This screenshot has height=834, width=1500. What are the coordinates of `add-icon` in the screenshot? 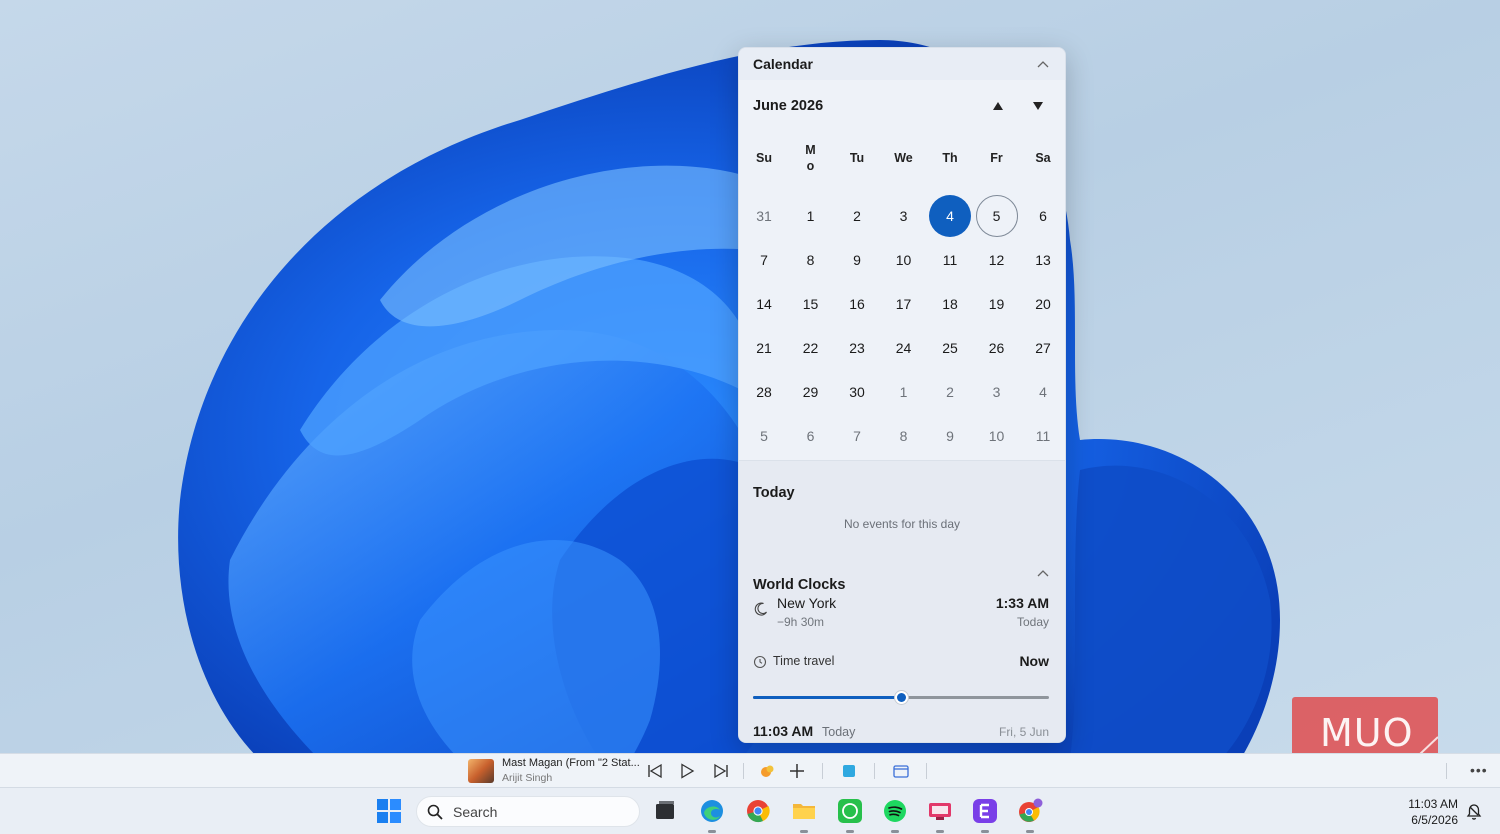 It's located at (797, 771).